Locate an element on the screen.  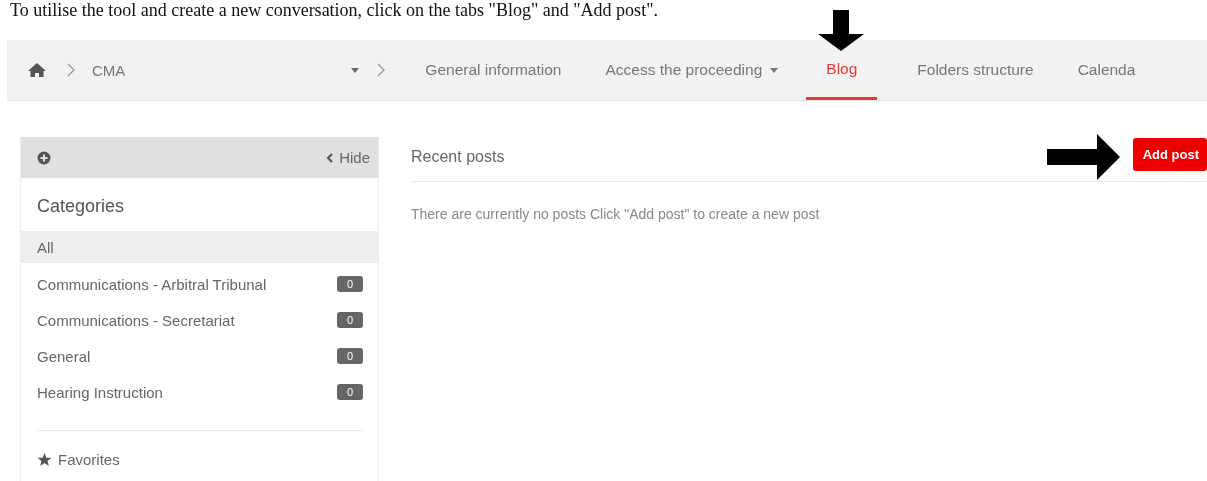
chevron-left-icon is located at coordinates (330, 157).